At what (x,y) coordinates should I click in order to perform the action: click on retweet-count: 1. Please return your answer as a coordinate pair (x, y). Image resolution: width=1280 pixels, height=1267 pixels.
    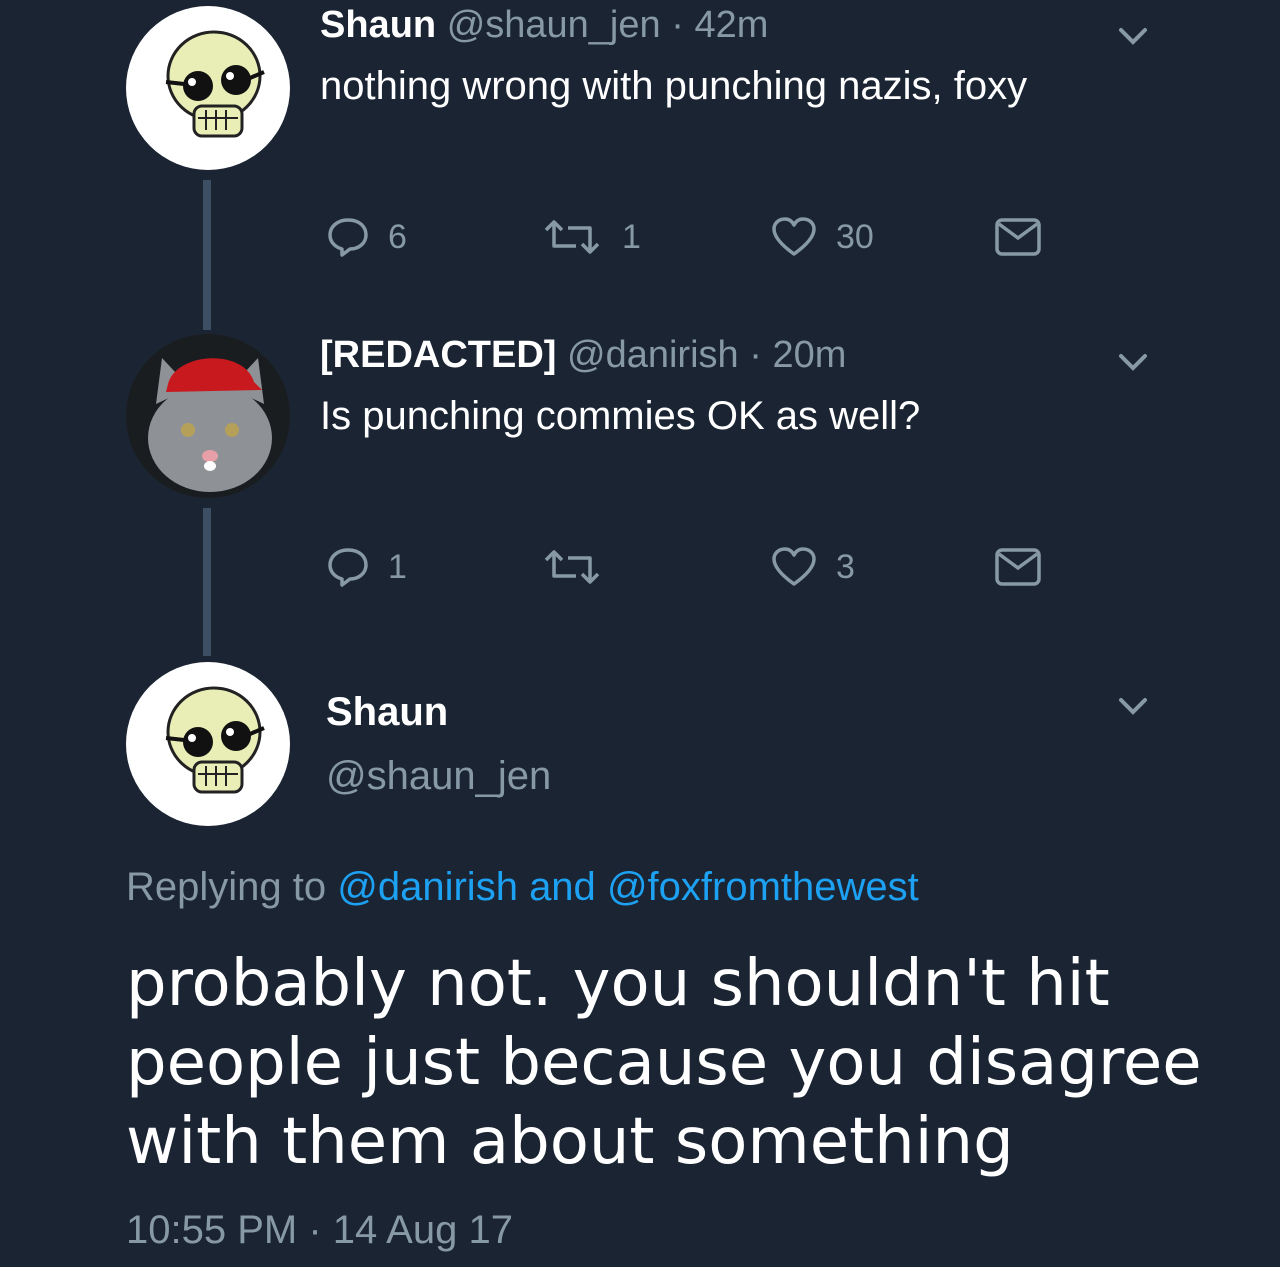
    Looking at the image, I should click on (631, 236).